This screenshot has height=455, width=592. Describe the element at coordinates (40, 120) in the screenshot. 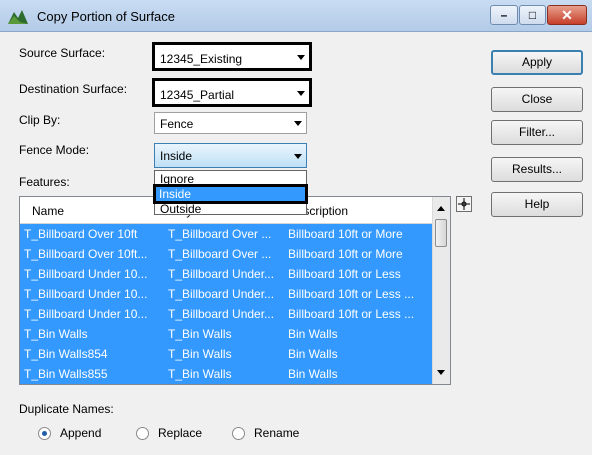

I see `clip-by-label: Clip By:` at that location.